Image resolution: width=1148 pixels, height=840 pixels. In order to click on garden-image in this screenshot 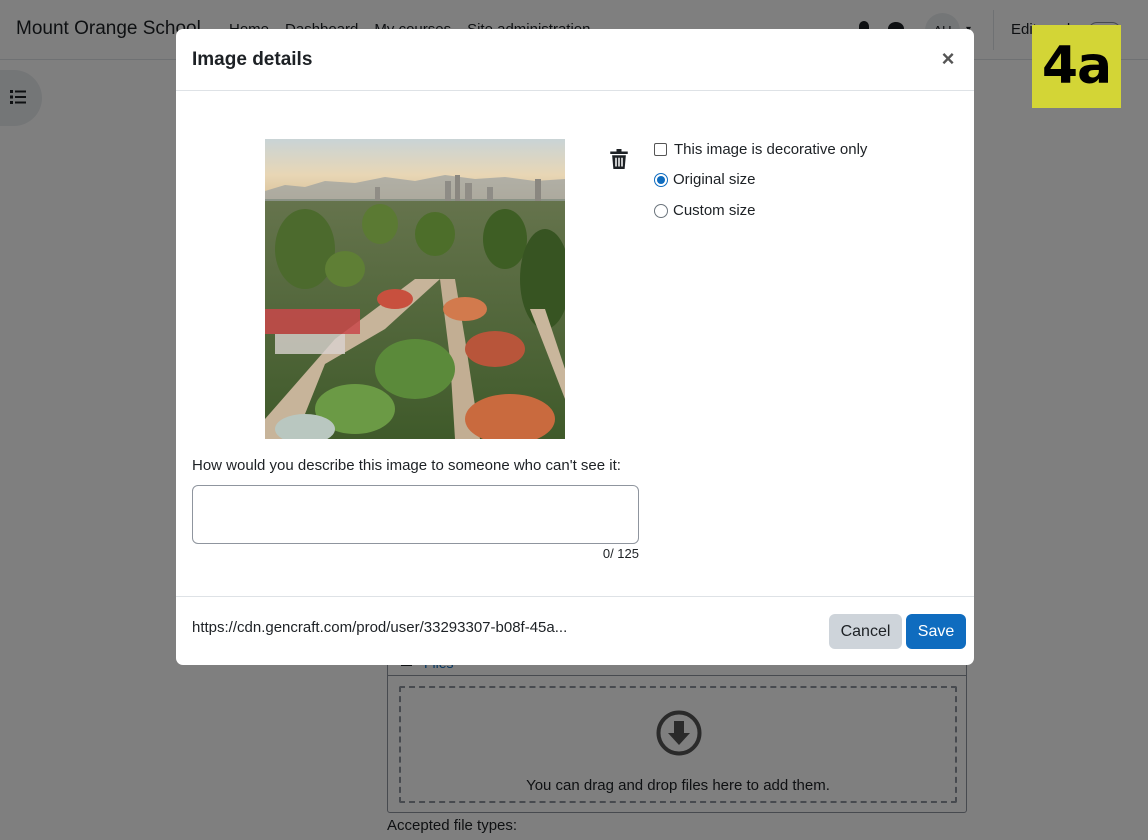, I will do `click(415, 289)`.